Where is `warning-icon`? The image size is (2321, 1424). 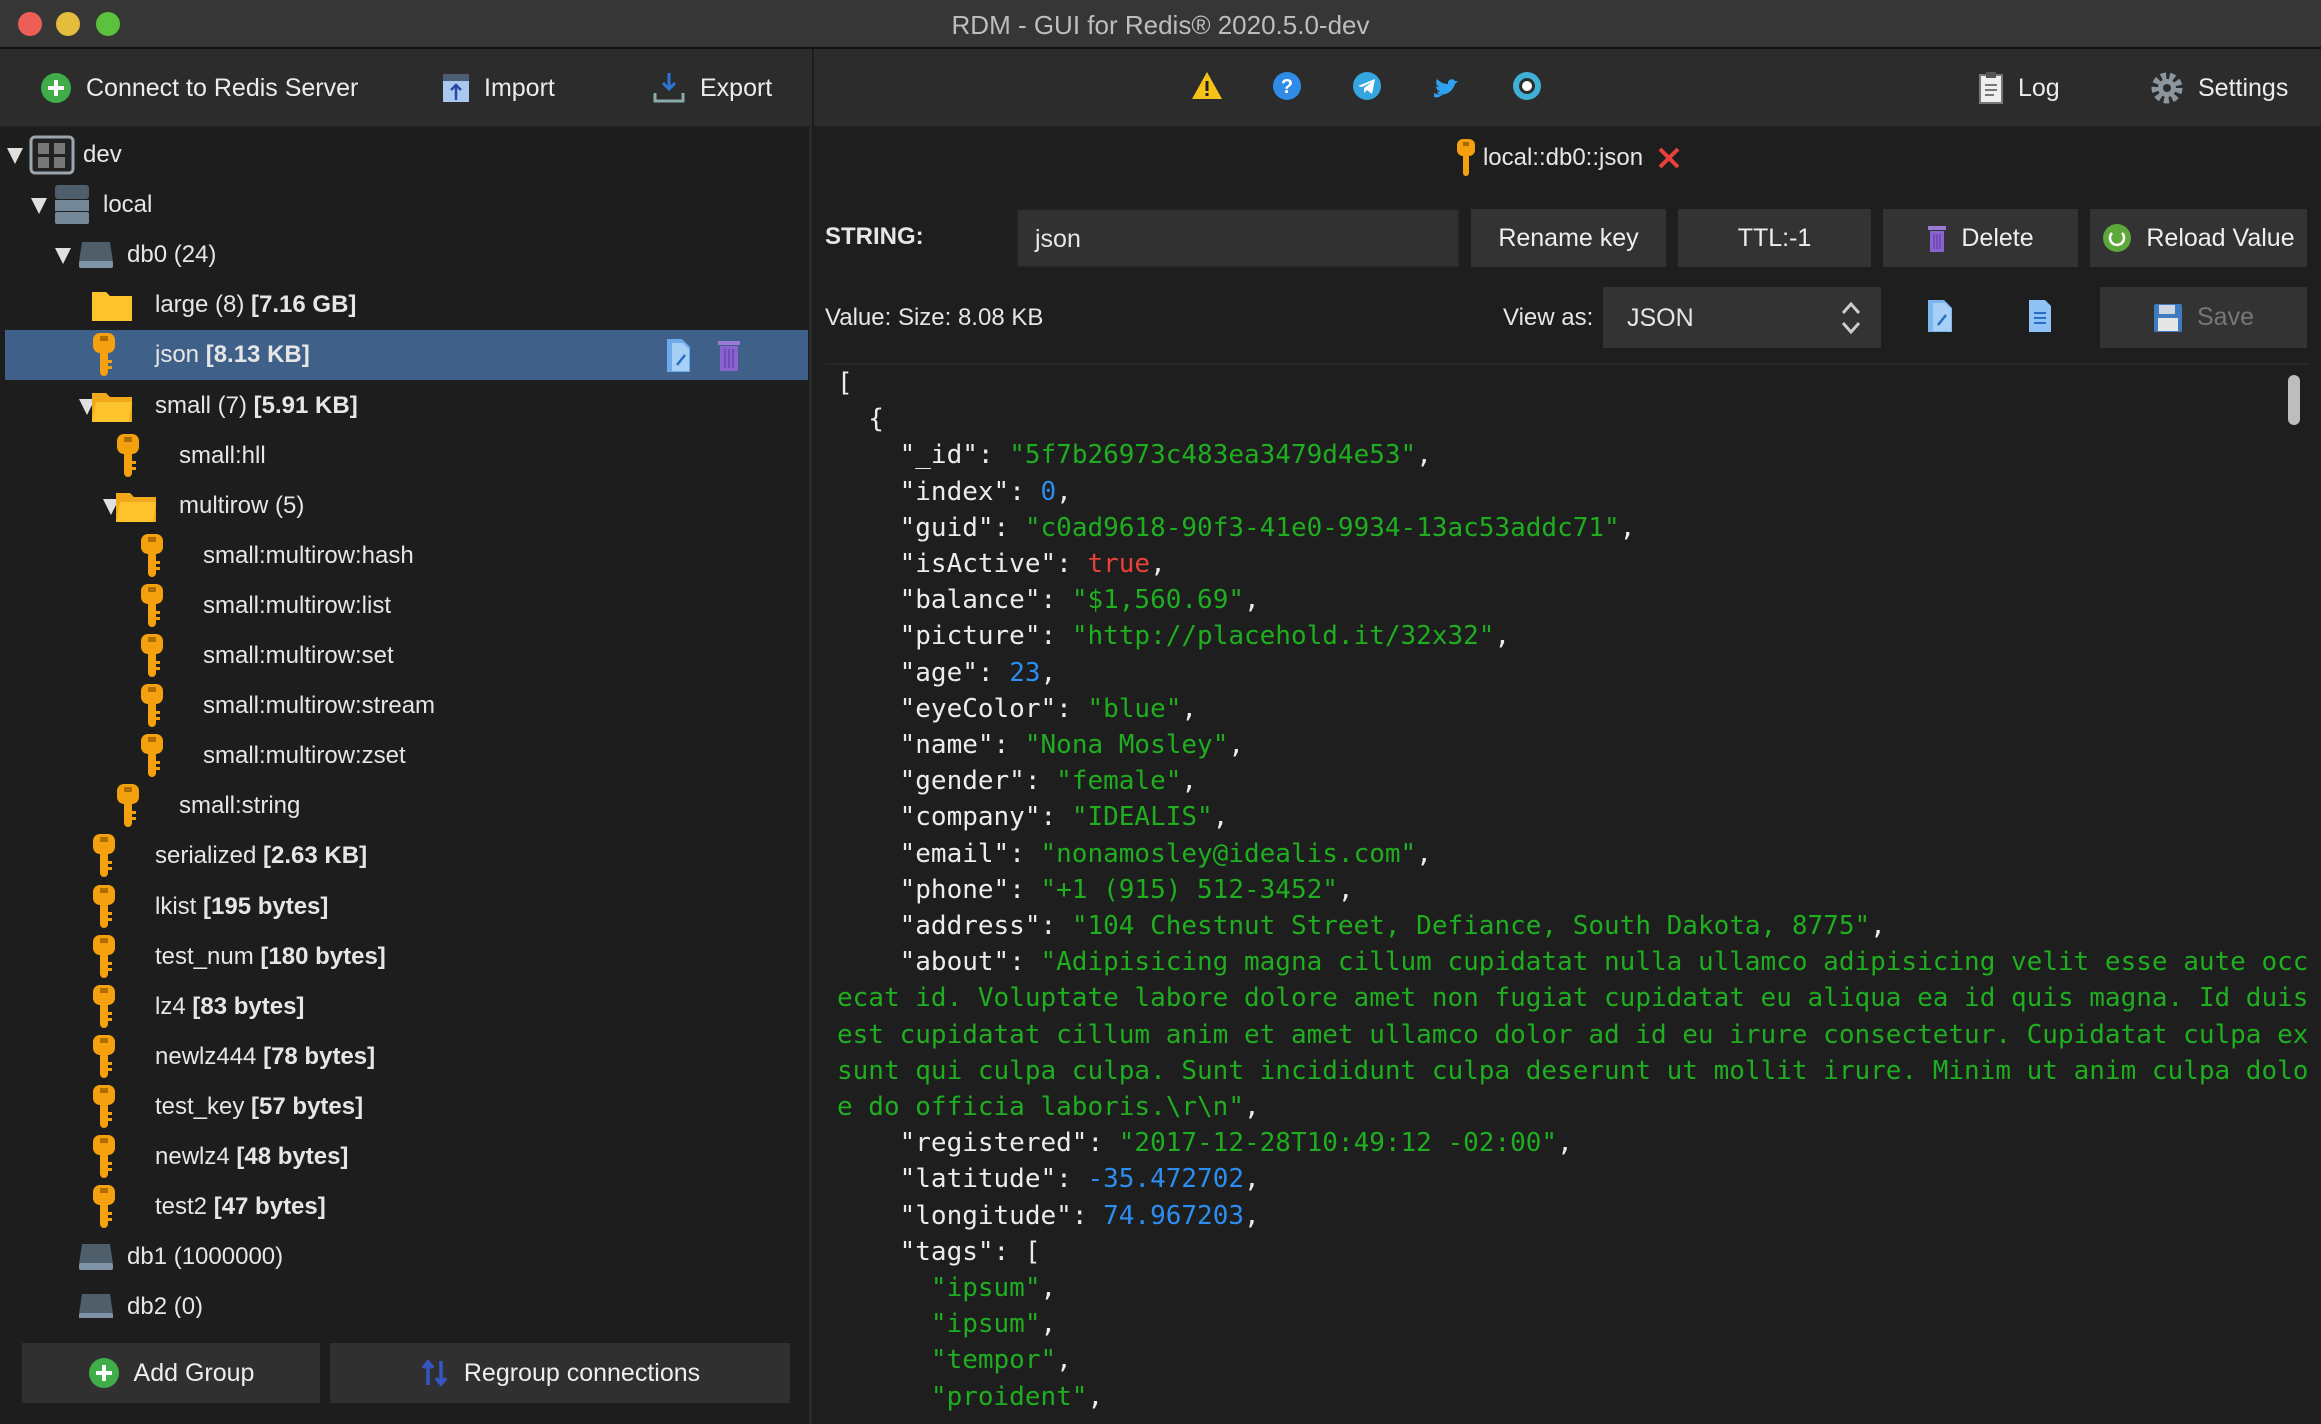 warning-icon is located at coordinates (1207, 86).